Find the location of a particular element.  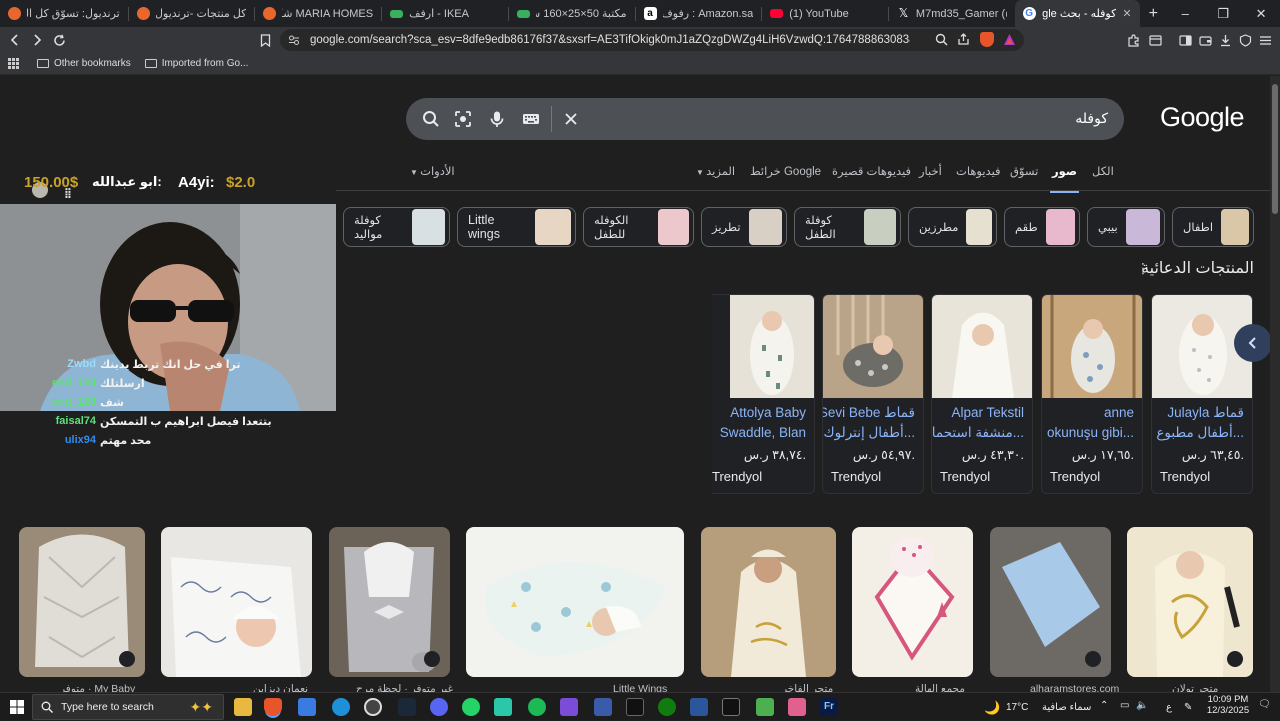

new-tab-button: + is located at coordinates (1153, 14).